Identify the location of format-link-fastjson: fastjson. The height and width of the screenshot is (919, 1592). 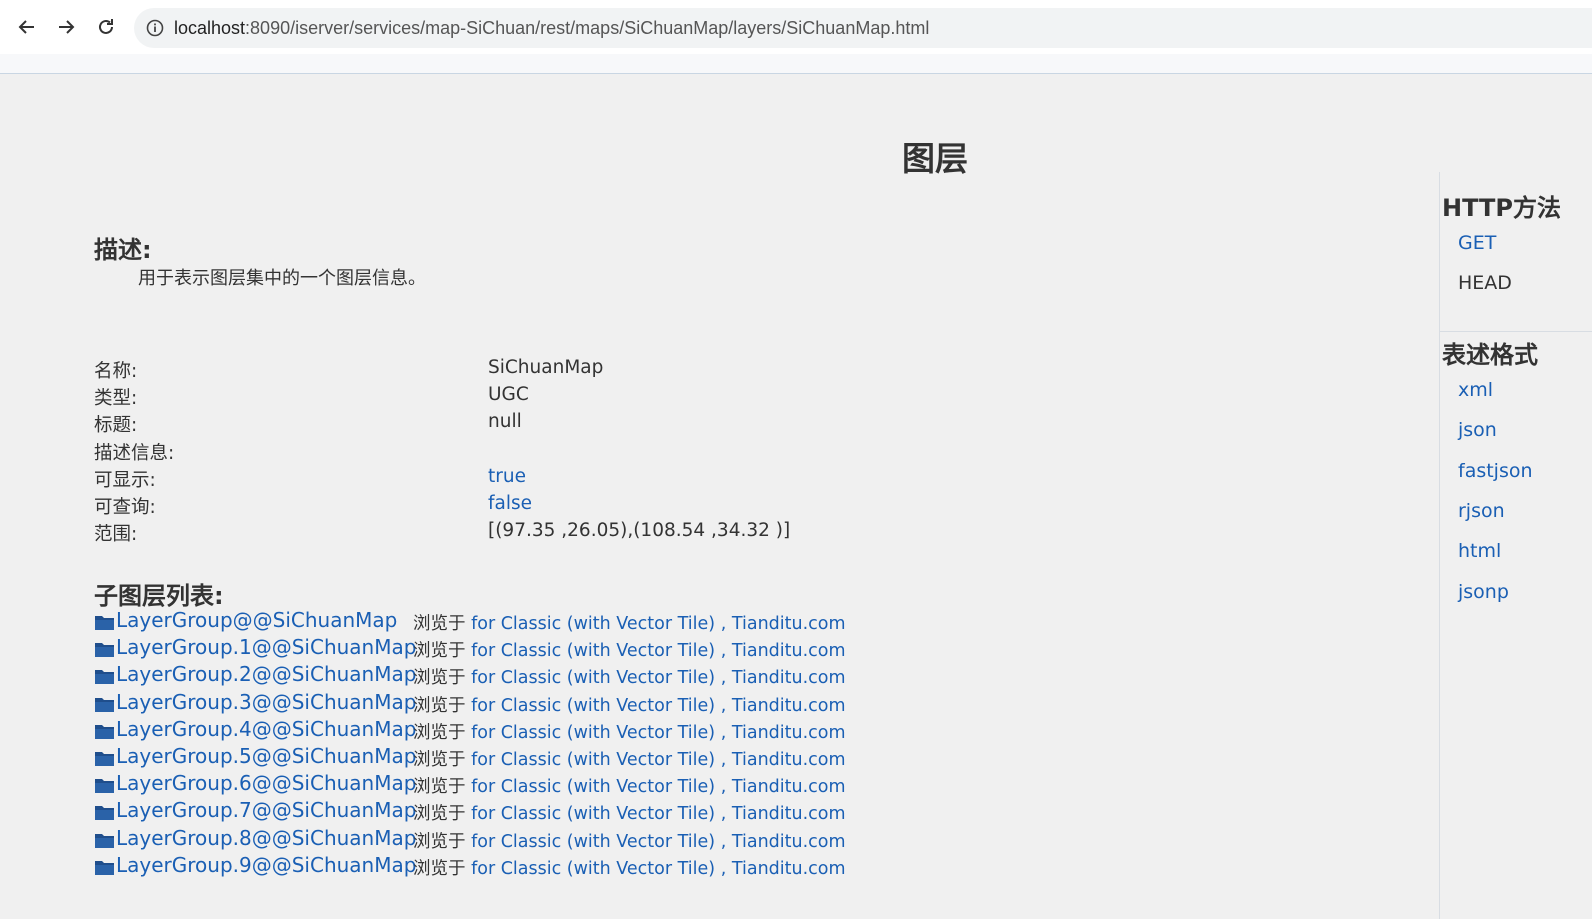
(1495, 471).